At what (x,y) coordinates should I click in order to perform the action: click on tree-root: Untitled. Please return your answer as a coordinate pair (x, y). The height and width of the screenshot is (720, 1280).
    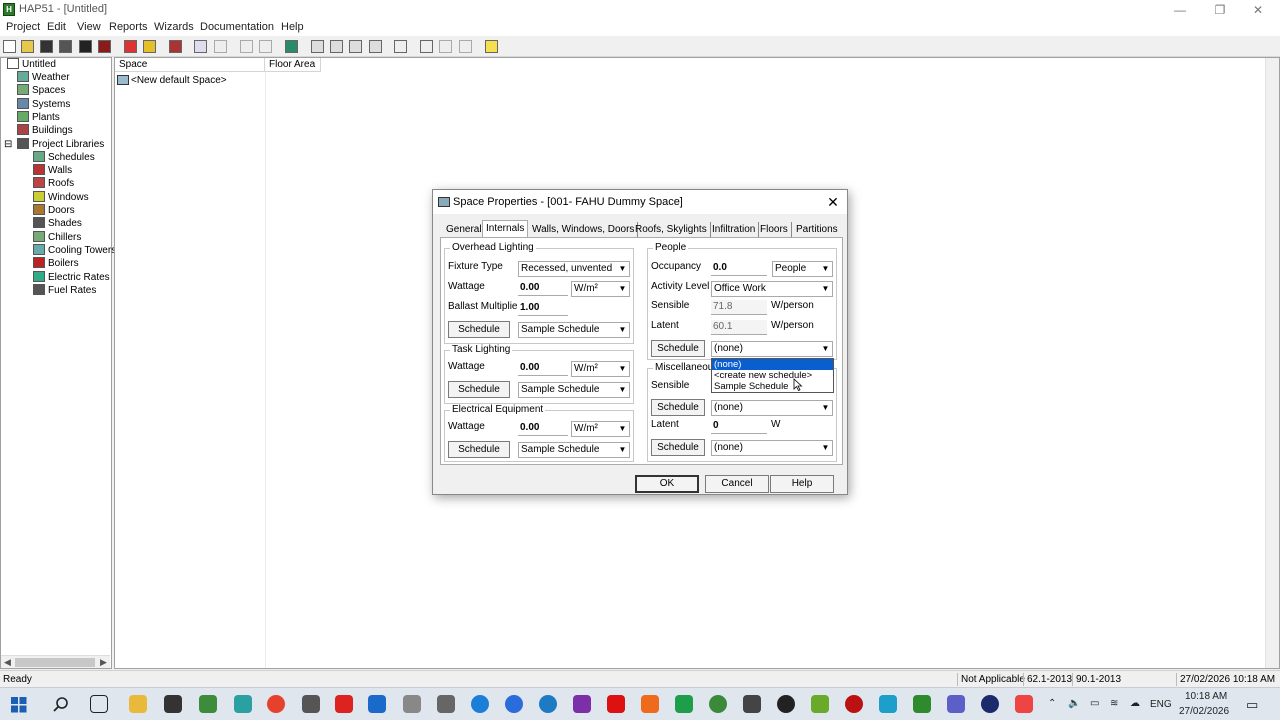
    Looking at the image, I should click on (31, 64).